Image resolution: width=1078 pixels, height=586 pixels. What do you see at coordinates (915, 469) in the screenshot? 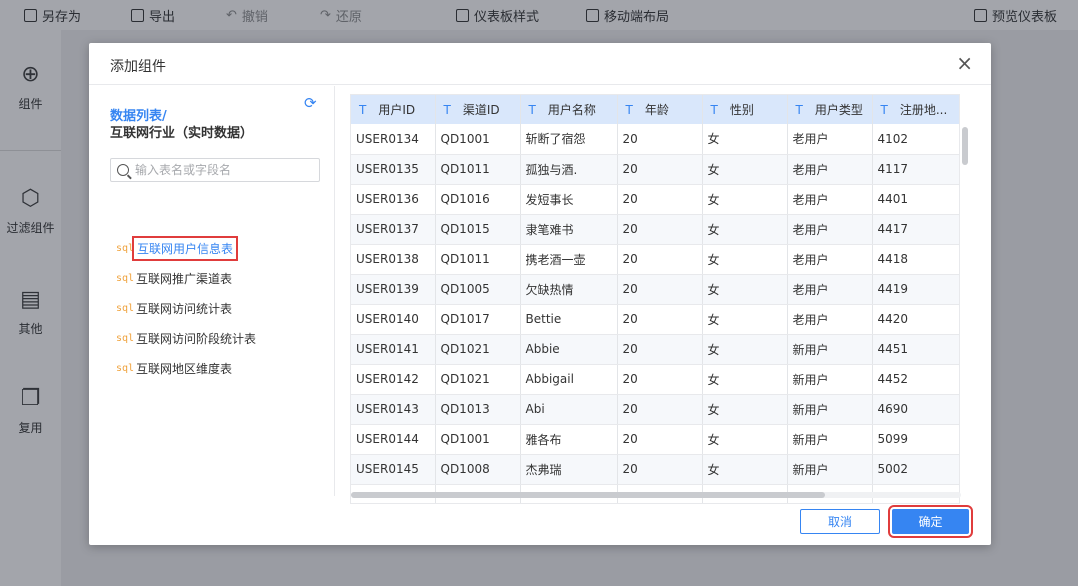
I see `table-cell: 5002` at bounding box center [915, 469].